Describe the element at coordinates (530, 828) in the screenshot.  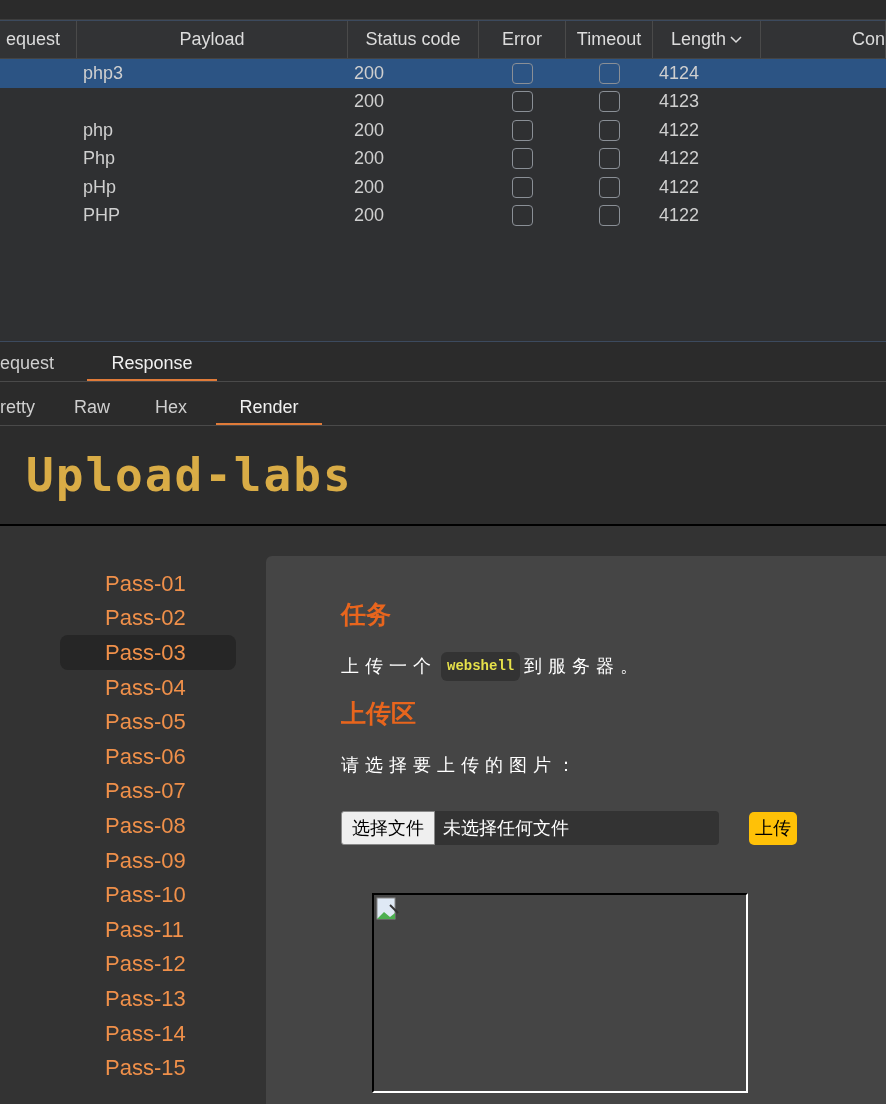
I see `file-input: 选择文件 未选择任何文件` at that location.